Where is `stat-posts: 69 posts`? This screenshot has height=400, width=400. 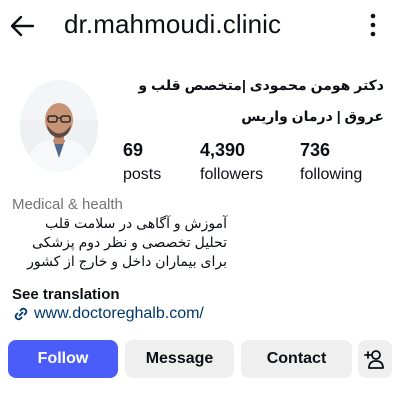 stat-posts: 69 posts is located at coordinates (142, 163).